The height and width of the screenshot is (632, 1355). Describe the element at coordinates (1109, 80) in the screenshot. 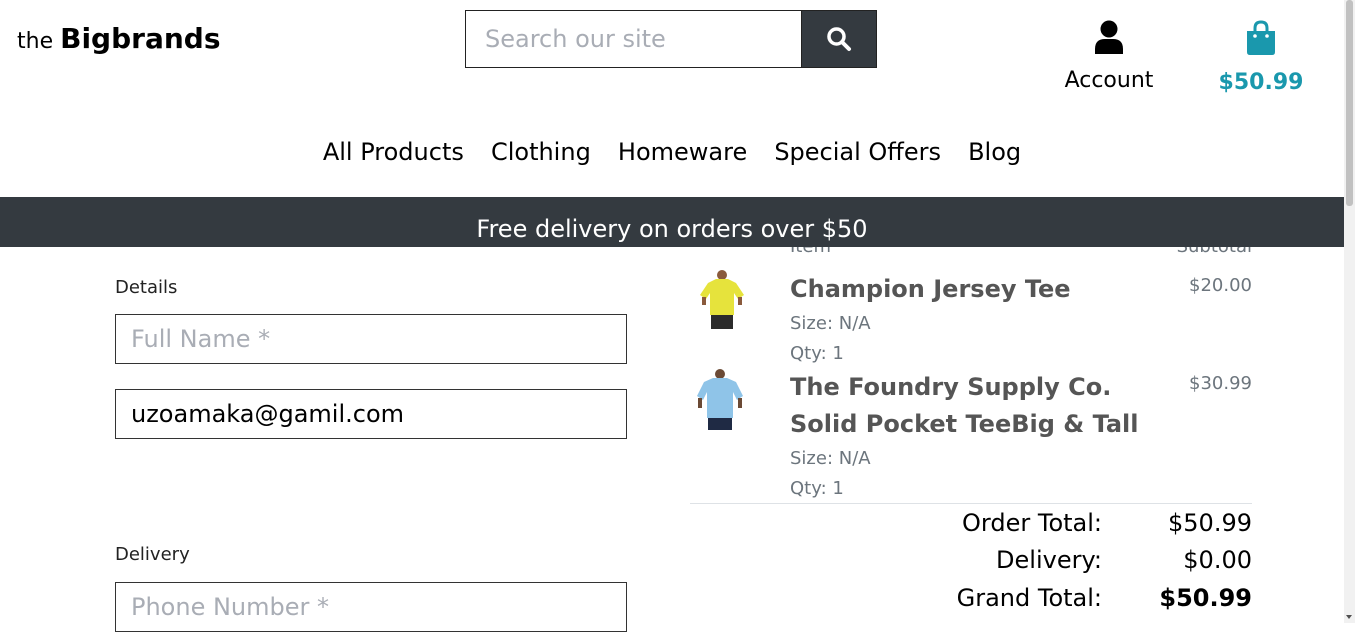

I see `account-label: Account` at that location.